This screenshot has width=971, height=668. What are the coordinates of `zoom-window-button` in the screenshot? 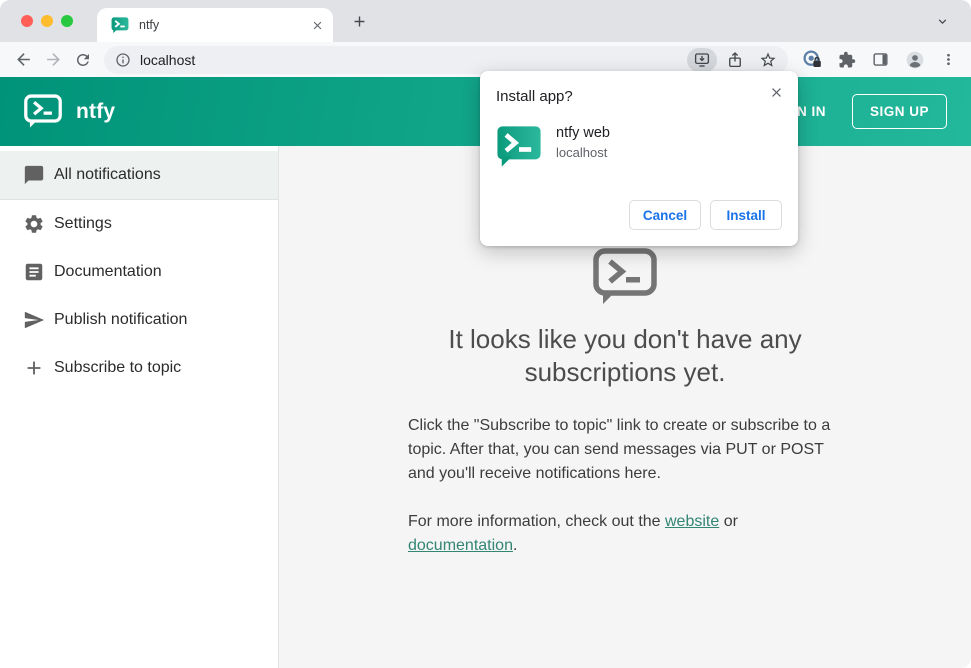 It's located at (67, 21).